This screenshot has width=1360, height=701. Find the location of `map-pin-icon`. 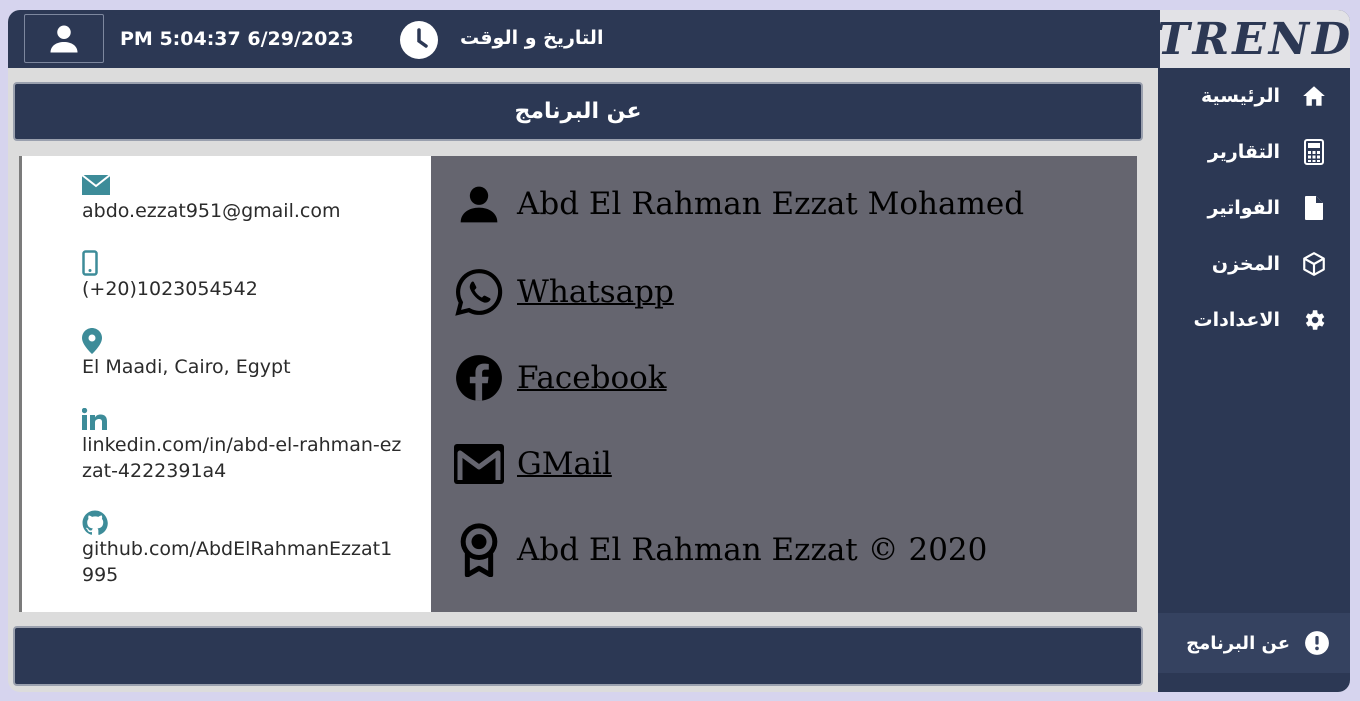

map-pin-icon is located at coordinates (242, 341).